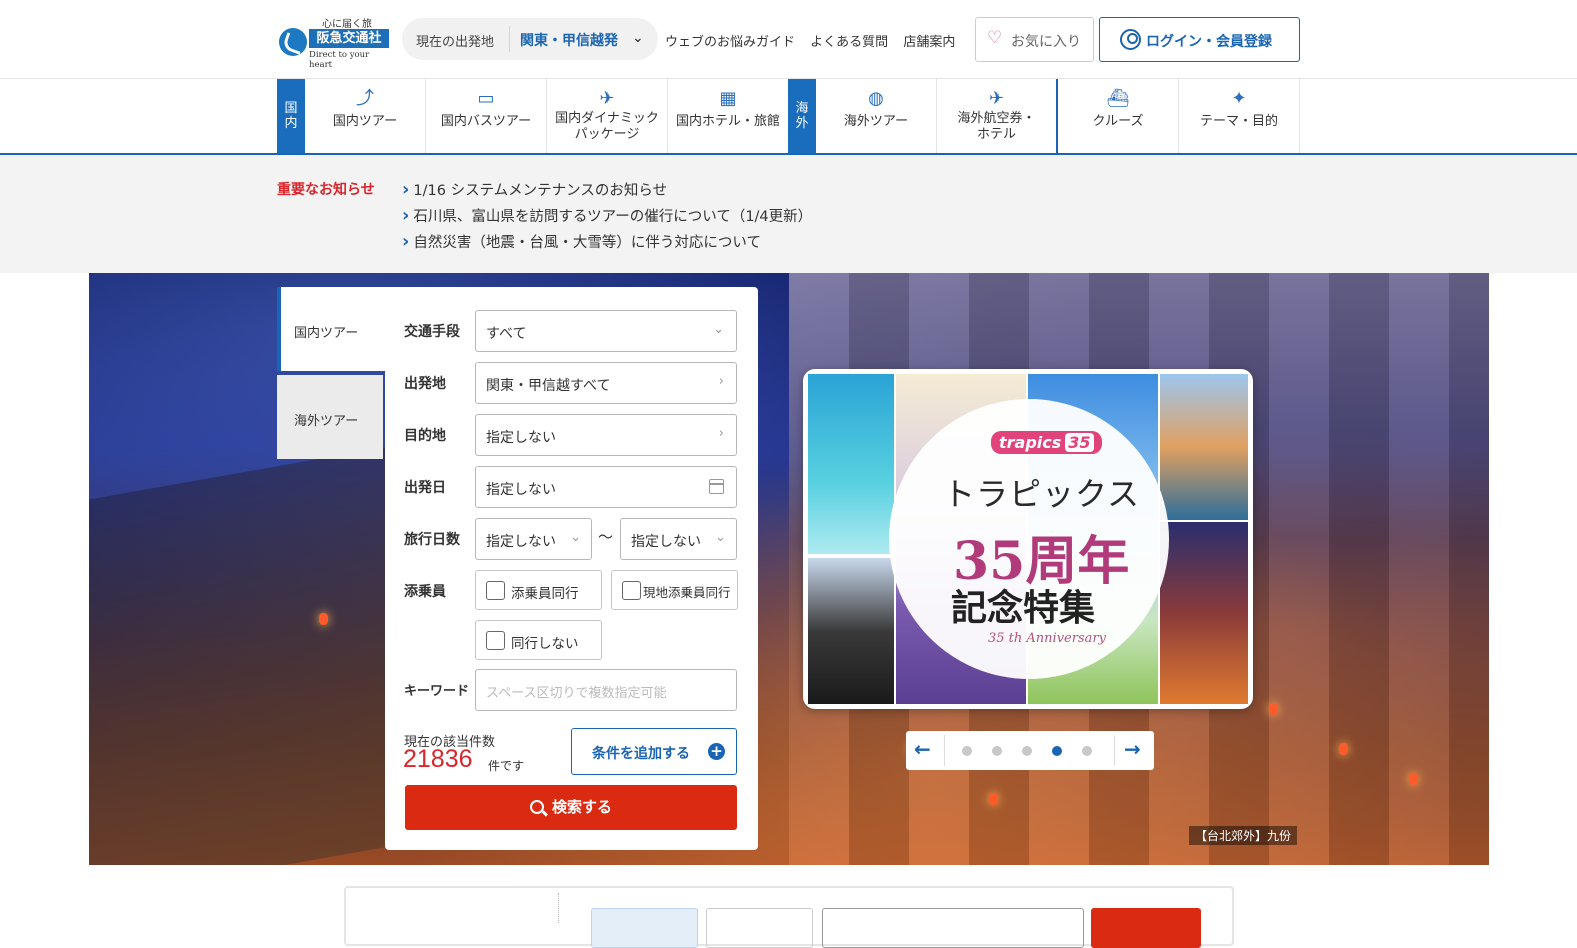 The height and width of the screenshot is (948, 1577). What do you see at coordinates (606, 331) in the screenshot?
I see `transport-select: すべて ⌄` at bounding box center [606, 331].